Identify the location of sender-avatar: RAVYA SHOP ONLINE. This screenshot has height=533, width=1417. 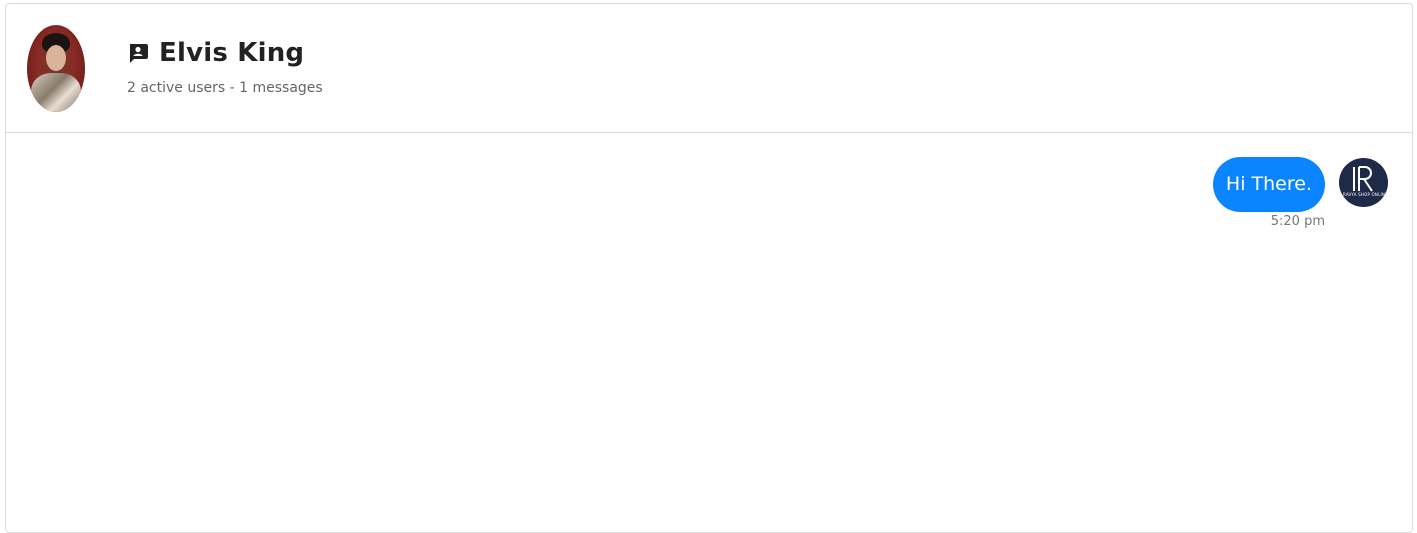
(1363, 182).